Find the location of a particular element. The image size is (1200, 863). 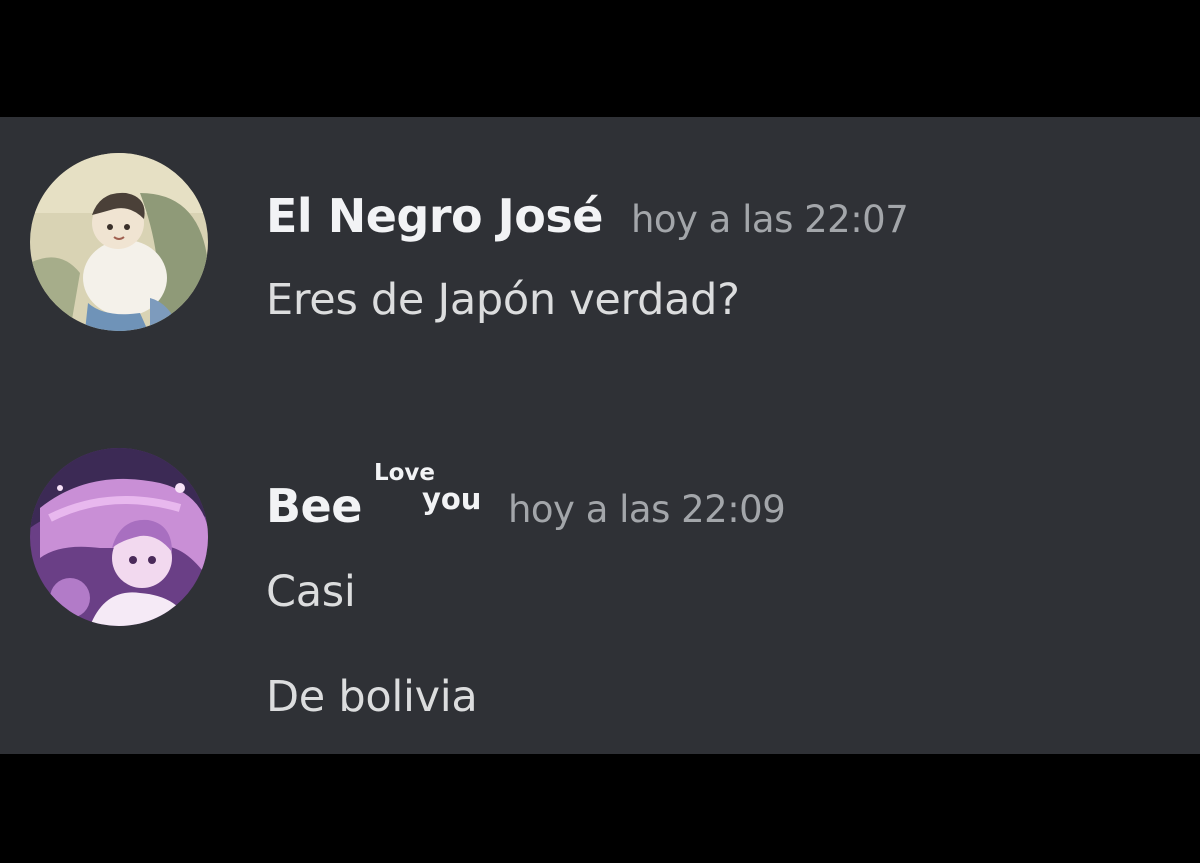

message-header: El Negro José hoy a las 22:07 is located at coordinates (587, 219).